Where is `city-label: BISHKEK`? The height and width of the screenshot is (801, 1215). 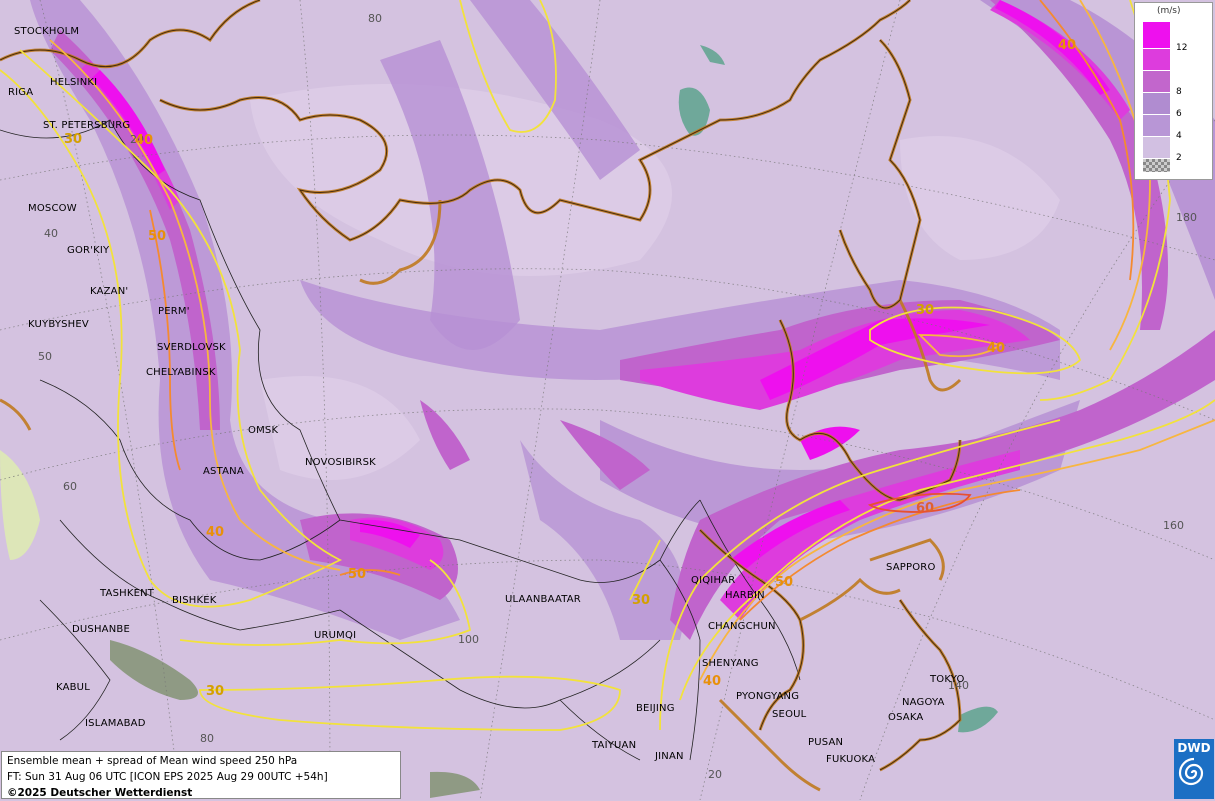 city-label: BISHKEK is located at coordinates (194, 600).